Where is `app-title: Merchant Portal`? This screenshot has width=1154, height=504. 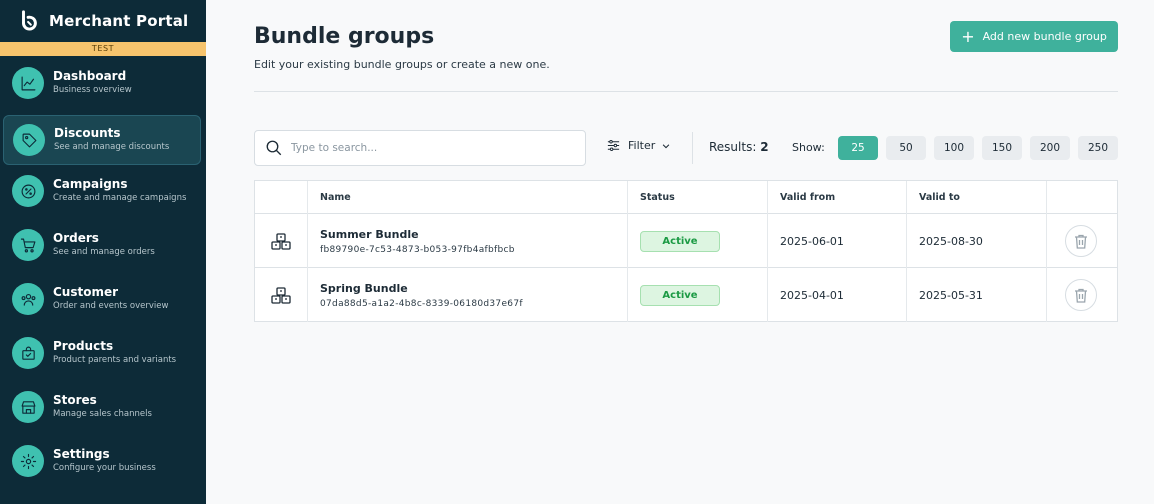
app-title: Merchant Portal is located at coordinates (119, 21).